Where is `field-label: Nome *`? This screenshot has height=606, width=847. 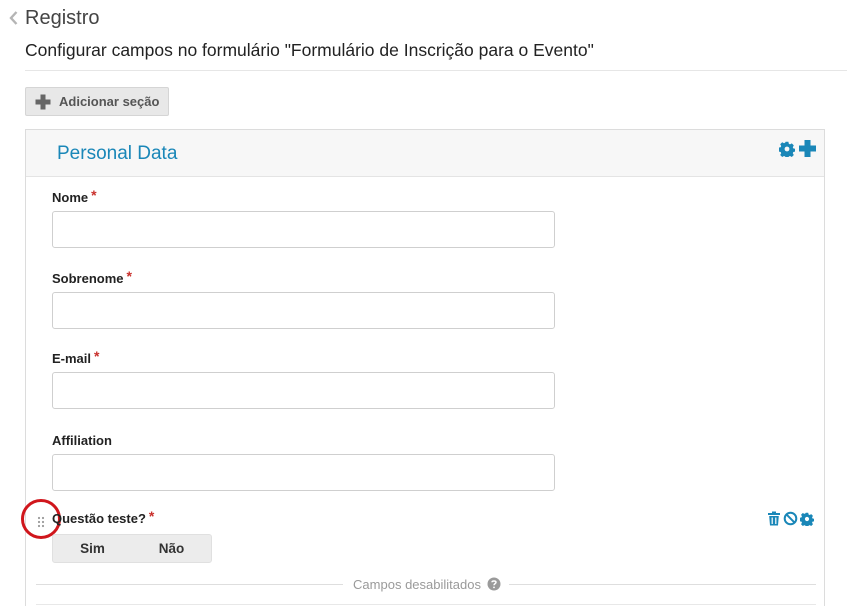 field-label: Nome * is located at coordinates (303, 196).